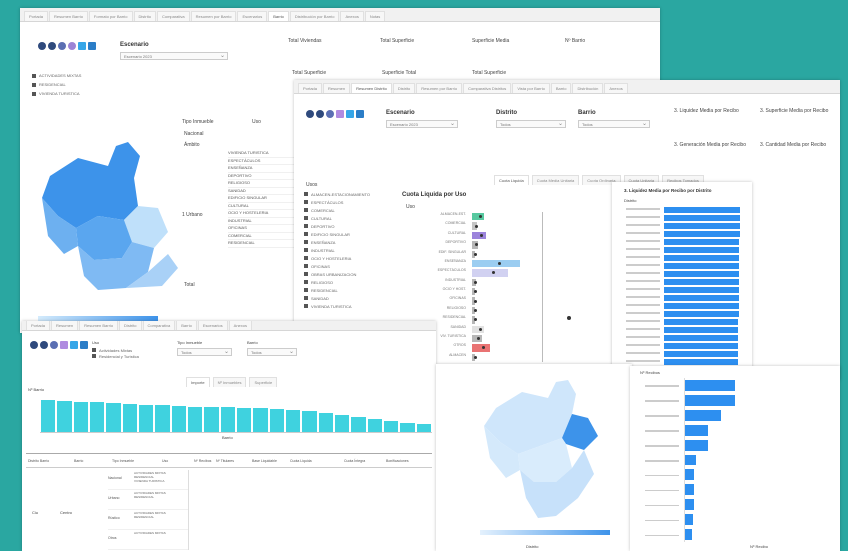 The width and height of the screenshot is (848, 551). I want to click on front-barrio-dropdown: Todos, so click(272, 352).